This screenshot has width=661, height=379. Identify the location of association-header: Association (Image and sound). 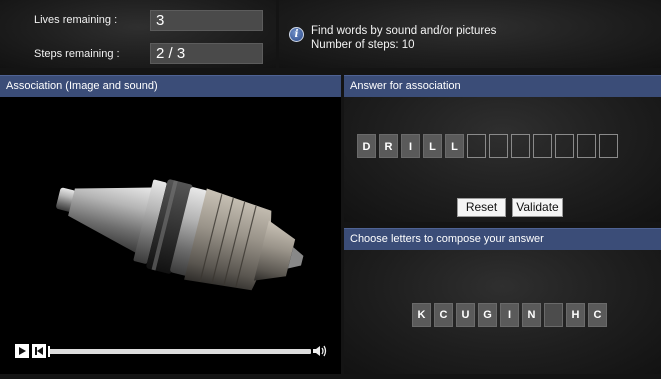
(170, 86).